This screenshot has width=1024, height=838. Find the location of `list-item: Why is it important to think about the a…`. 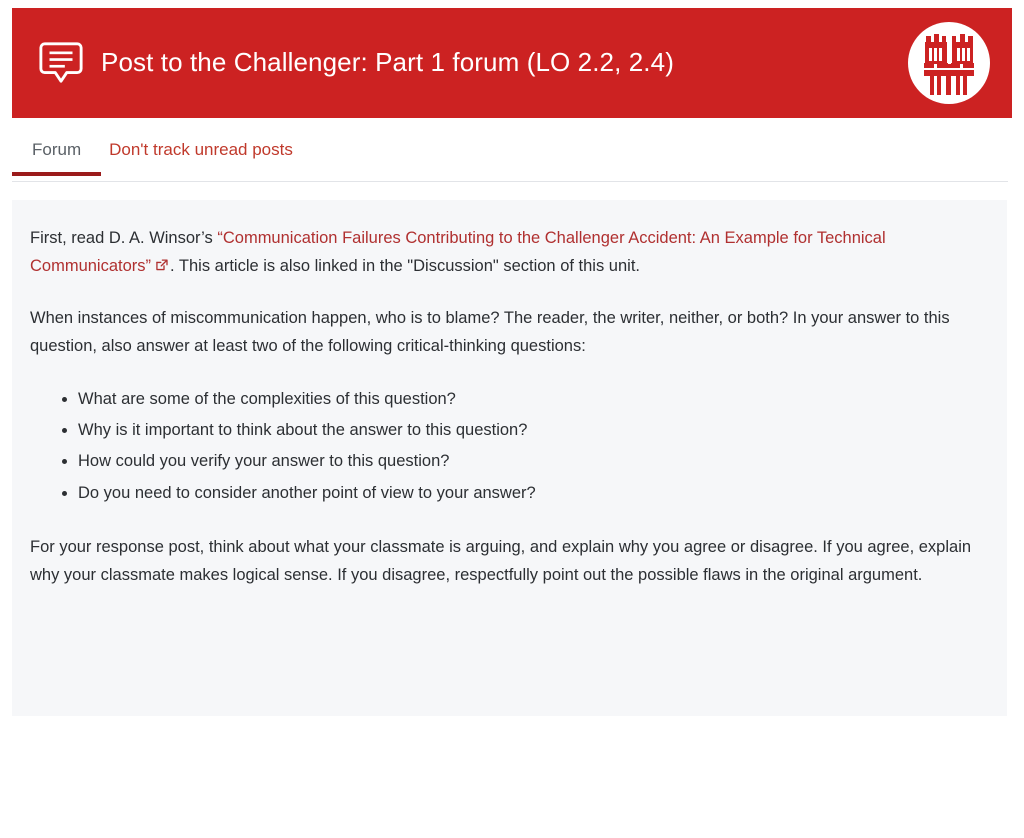

list-item: Why is it important to think about the a… is located at coordinates (527, 430).